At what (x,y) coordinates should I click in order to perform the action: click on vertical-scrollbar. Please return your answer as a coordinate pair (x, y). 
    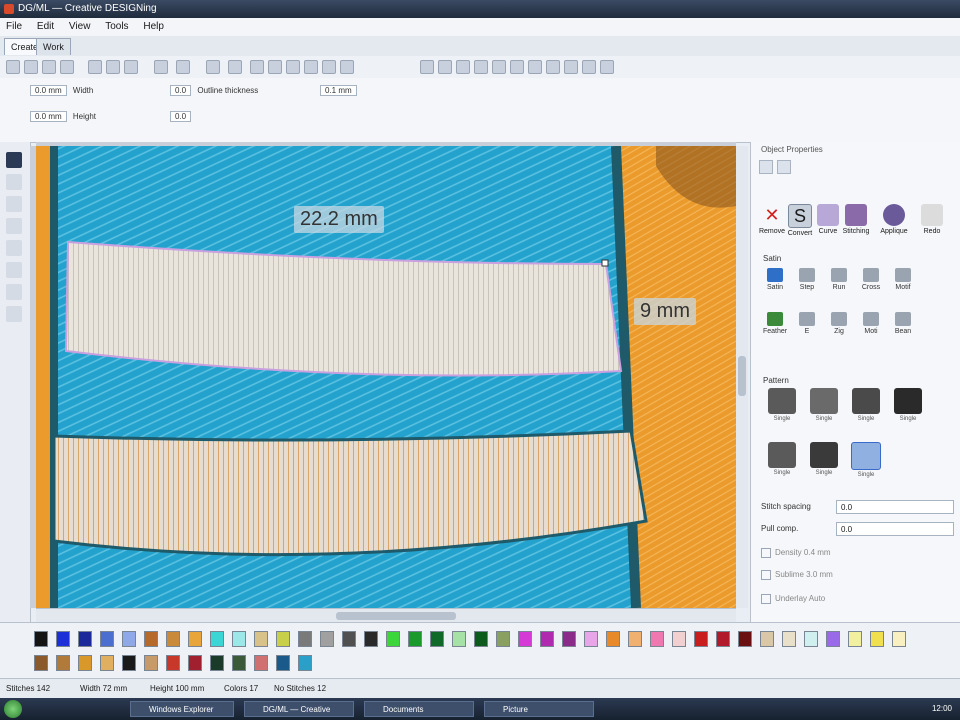
    Looking at the image, I should click on (742, 377).